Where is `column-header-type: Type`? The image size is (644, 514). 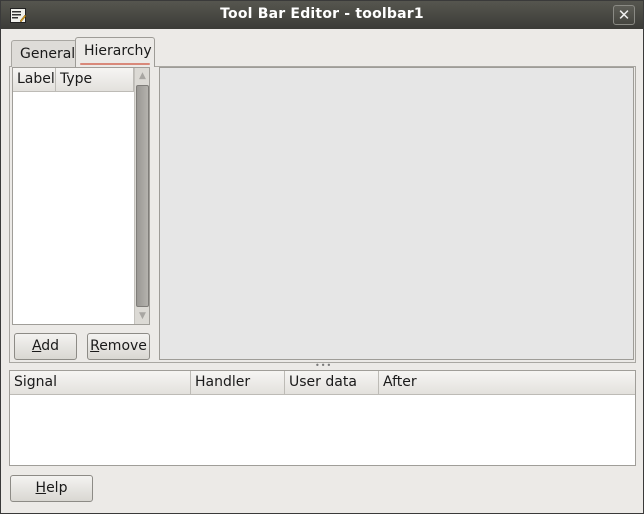
column-header-type: Type is located at coordinates (95, 80).